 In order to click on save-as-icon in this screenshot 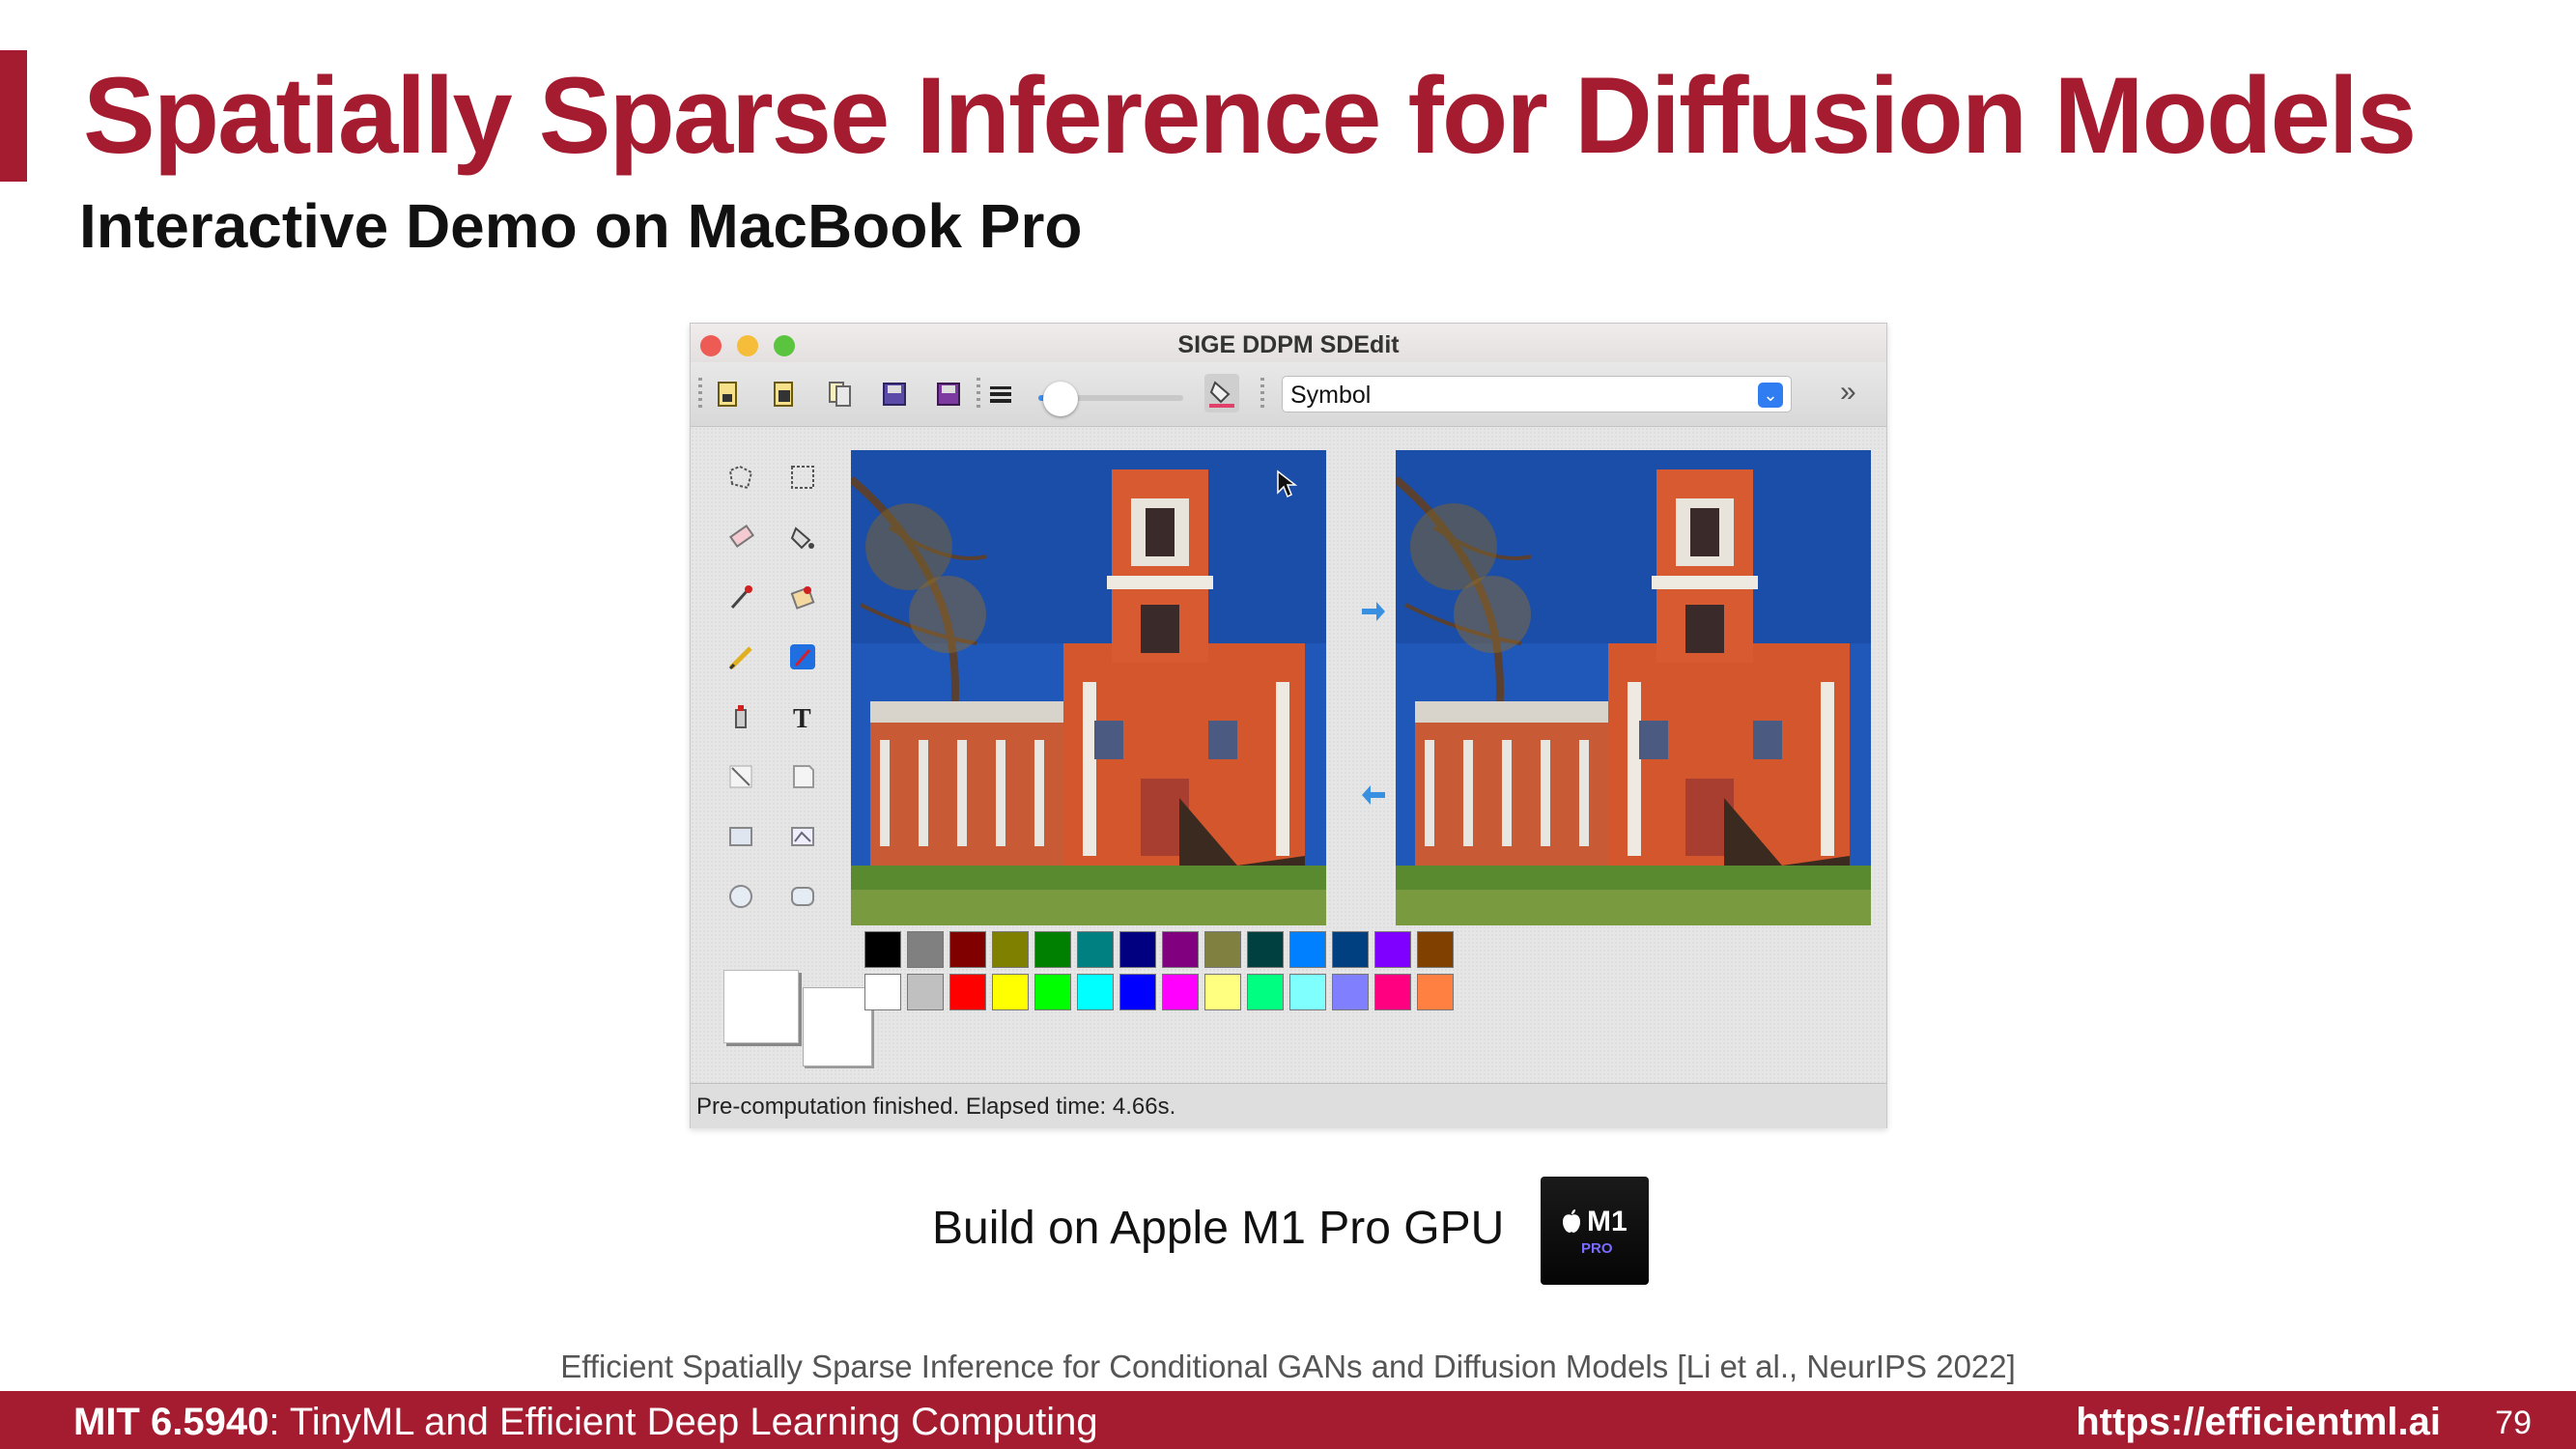, I will do `click(948, 394)`.